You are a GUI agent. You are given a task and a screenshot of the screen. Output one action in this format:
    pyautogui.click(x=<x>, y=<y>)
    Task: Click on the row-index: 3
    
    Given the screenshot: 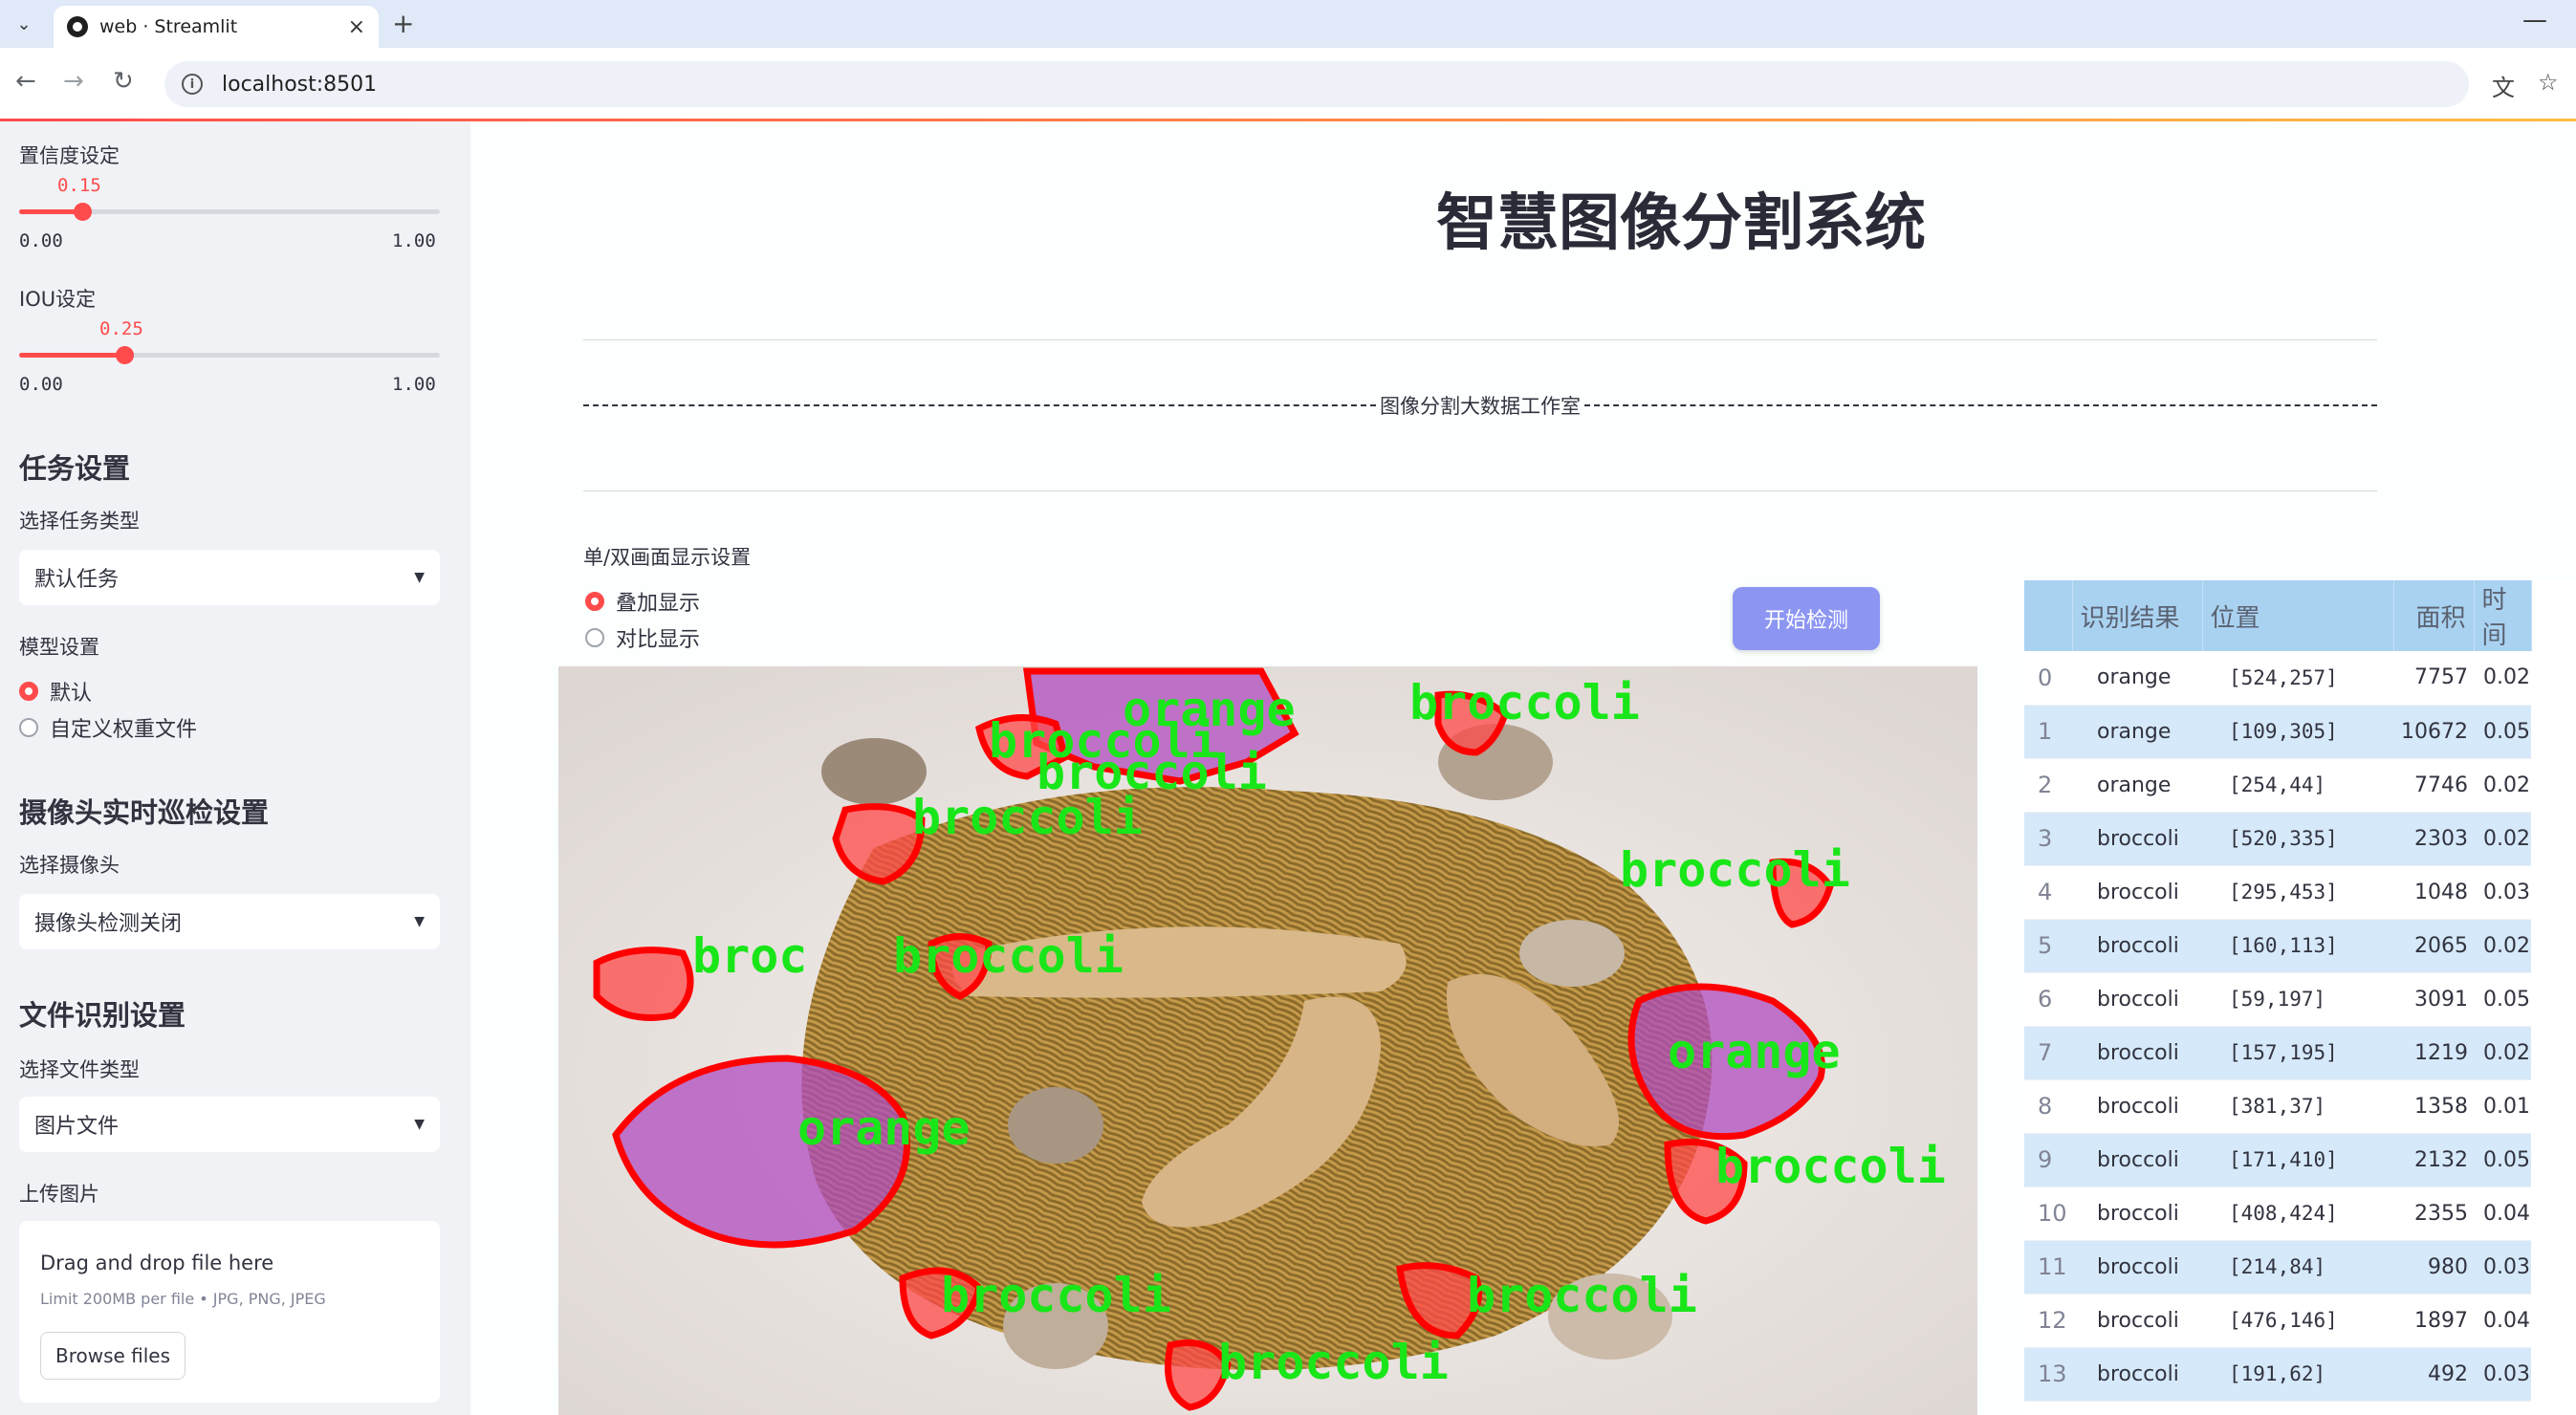 What is the action you would take?
    pyautogui.click(x=2048, y=839)
    